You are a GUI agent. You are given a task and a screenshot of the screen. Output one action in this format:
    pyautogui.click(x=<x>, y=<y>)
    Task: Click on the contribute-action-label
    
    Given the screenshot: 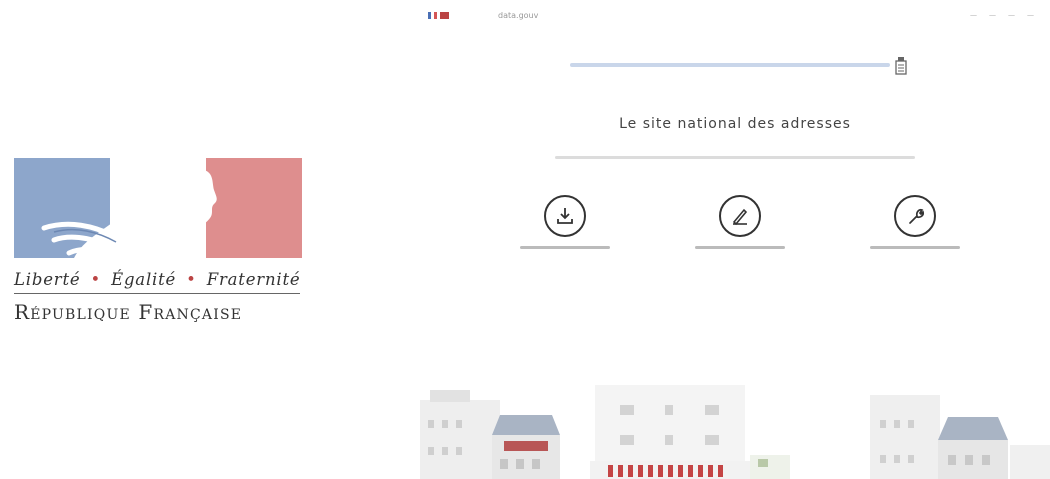 What is the action you would take?
    pyautogui.click(x=740, y=248)
    